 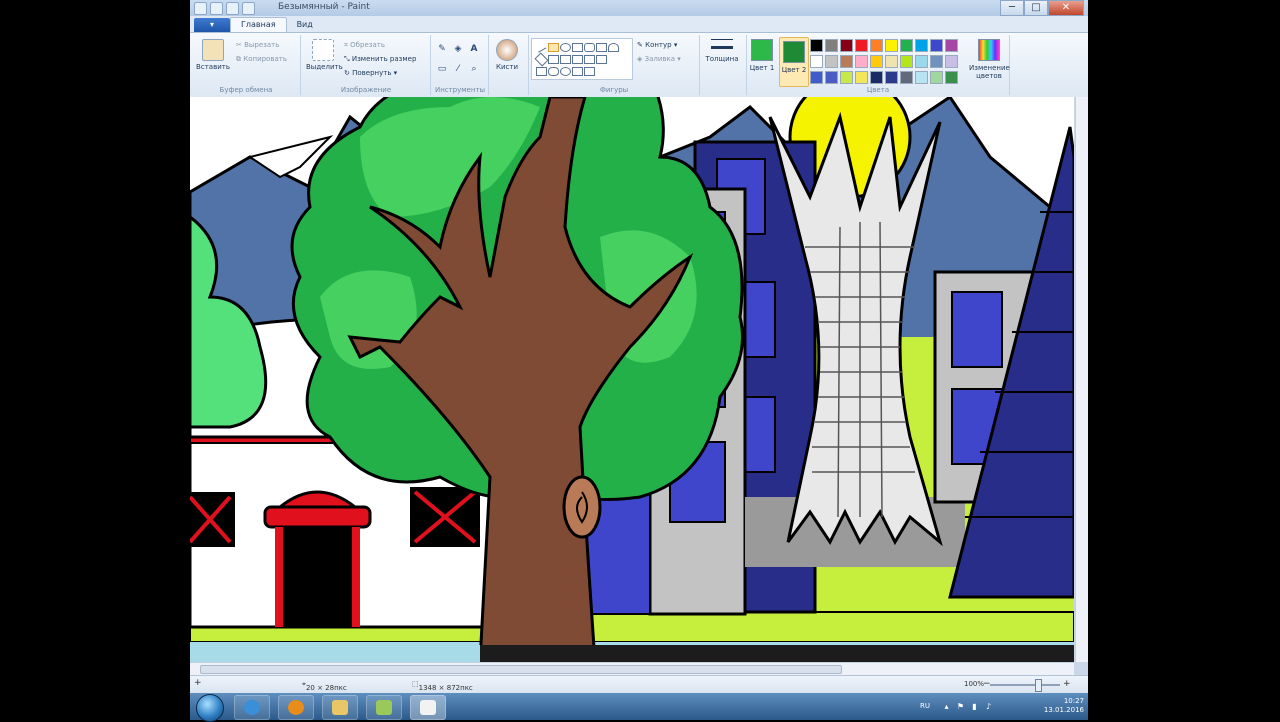 What do you see at coordinates (987, 684) in the screenshot?
I see `zoom-out-button: −` at bounding box center [987, 684].